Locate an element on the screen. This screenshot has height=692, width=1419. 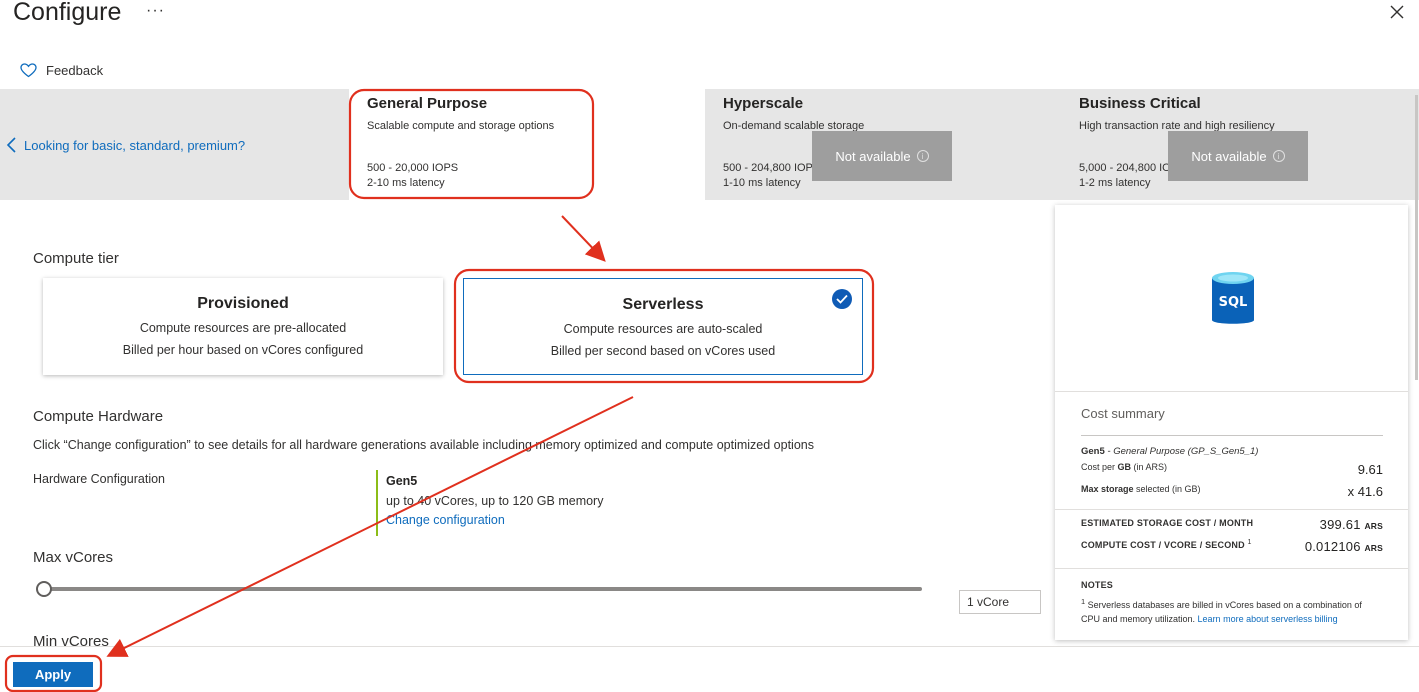
max-vcores-slider-thumb is located at coordinates (44, 589).